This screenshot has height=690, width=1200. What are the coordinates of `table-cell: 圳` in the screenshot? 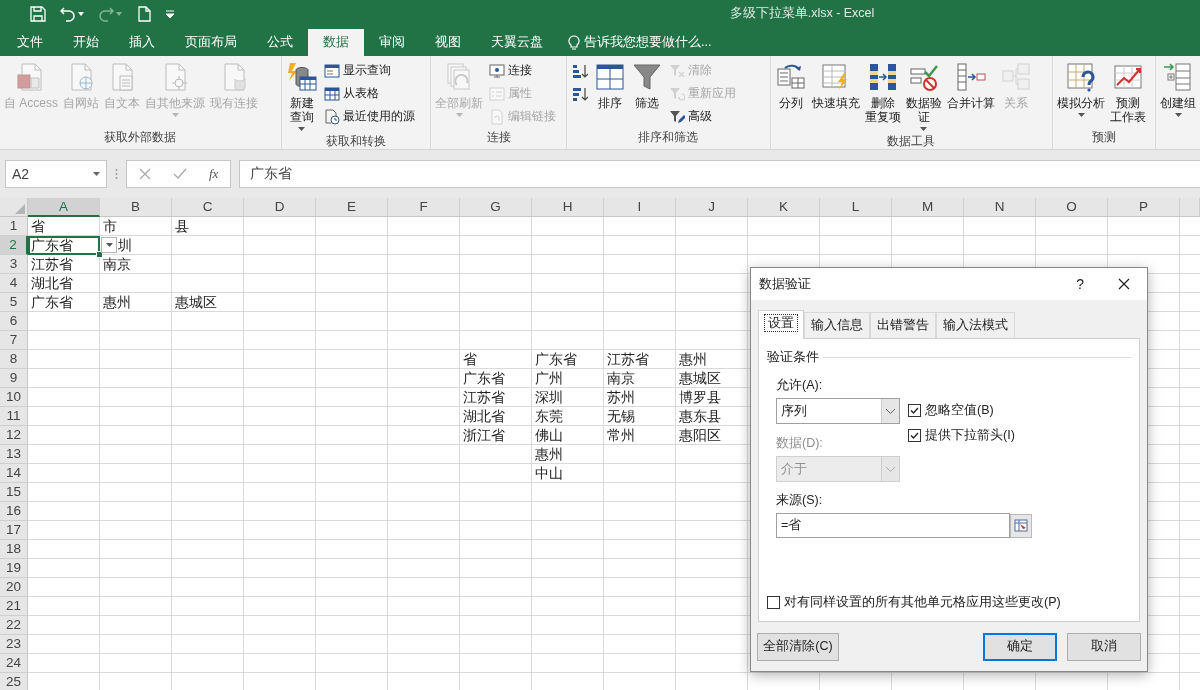 It's located at (136, 245).